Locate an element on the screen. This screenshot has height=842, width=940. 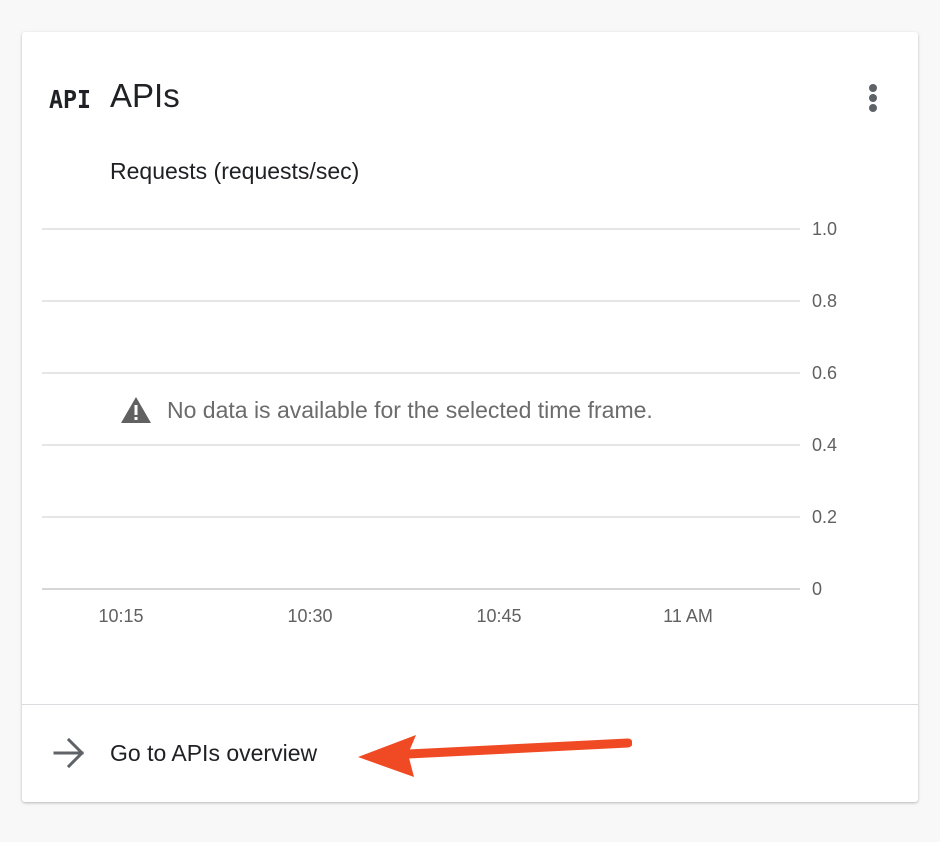
overview-link-label: Go to APIs overview is located at coordinates (214, 753).